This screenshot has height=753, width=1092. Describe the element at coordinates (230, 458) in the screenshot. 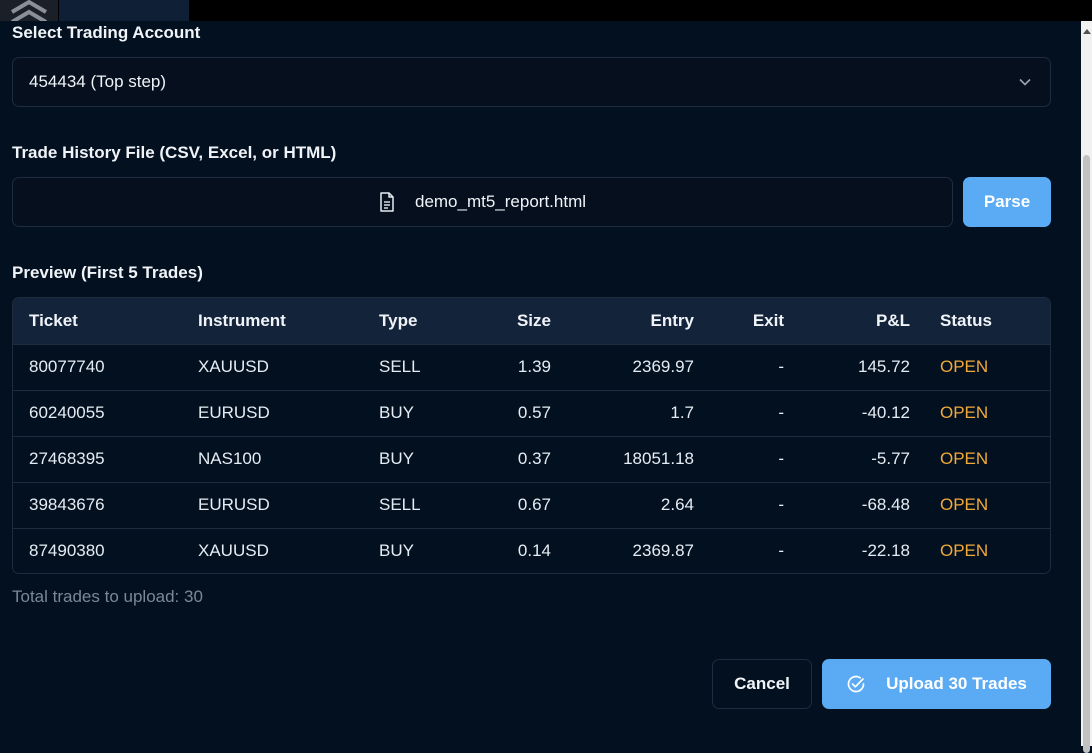

I see `cell-instrument: NAS100` at that location.